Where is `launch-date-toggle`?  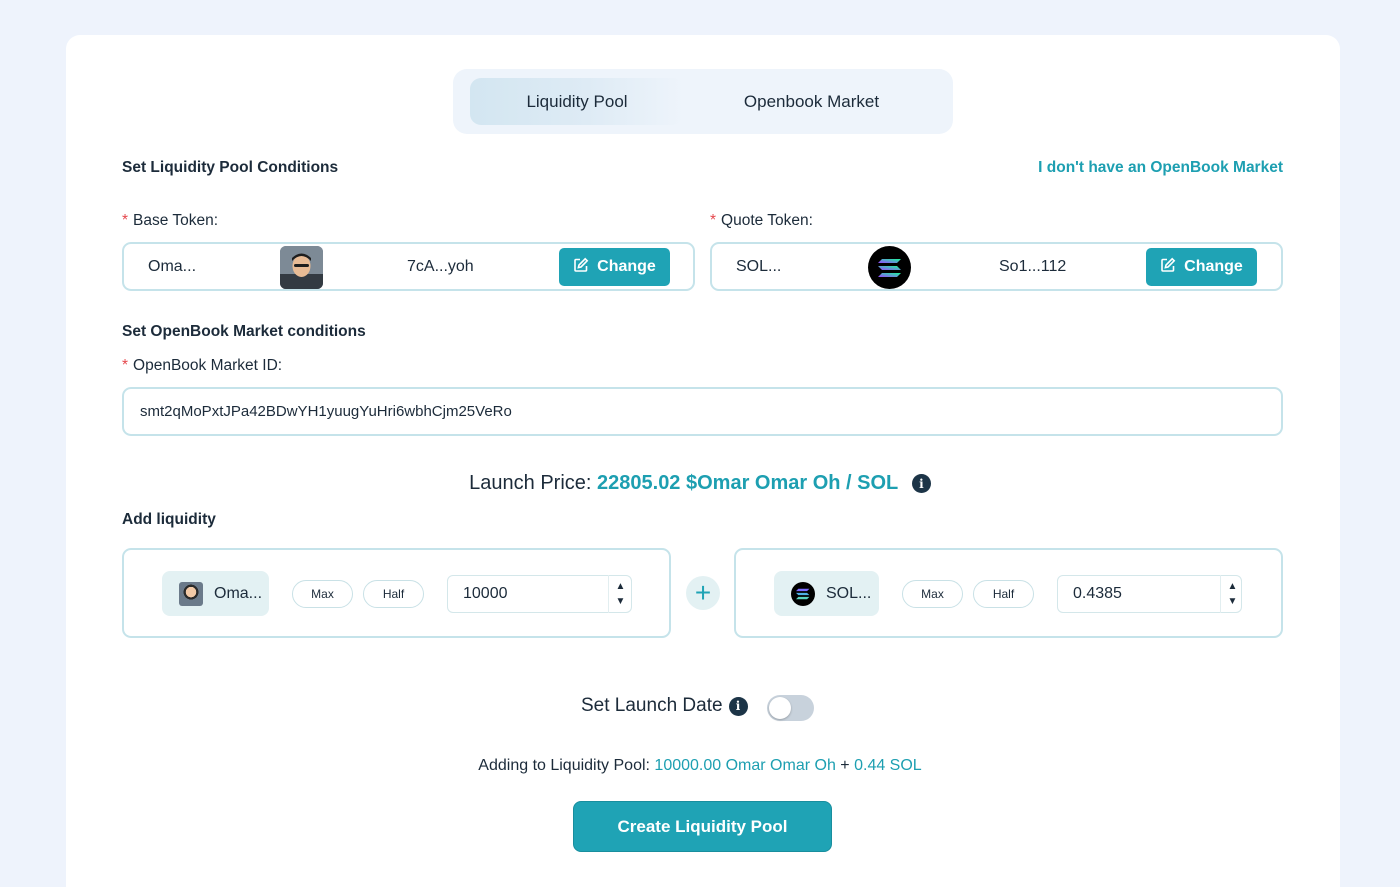
launch-date-toggle is located at coordinates (790, 708).